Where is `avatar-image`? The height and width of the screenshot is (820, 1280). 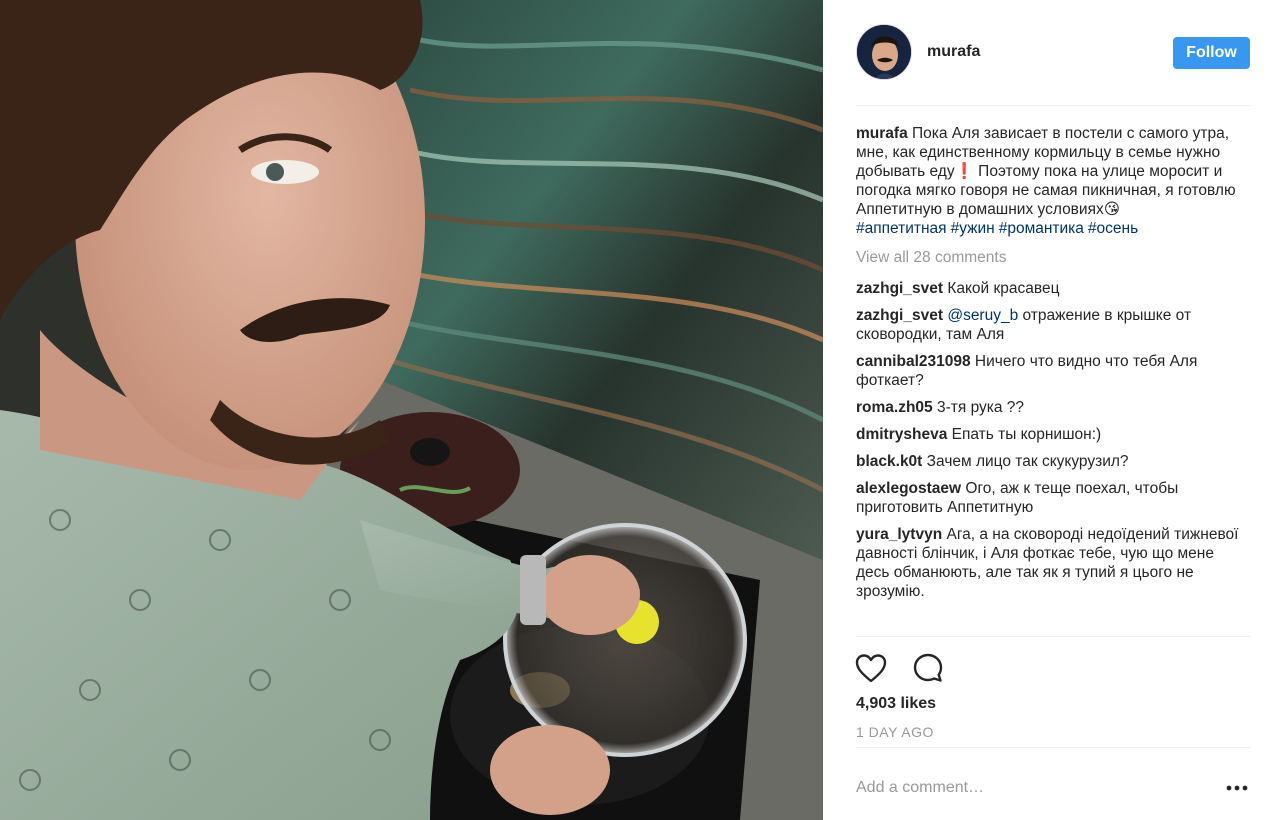
avatar-image is located at coordinates (884, 52).